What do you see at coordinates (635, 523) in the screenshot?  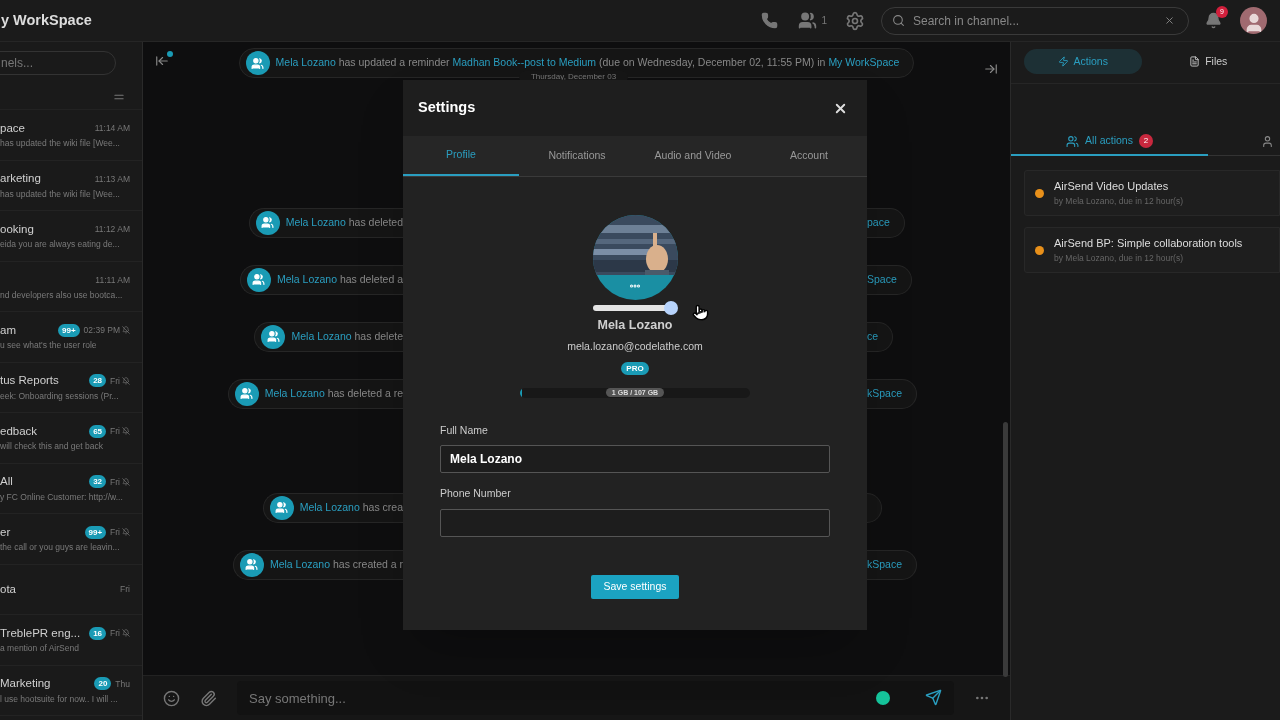 I see `text-field` at bounding box center [635, 523].